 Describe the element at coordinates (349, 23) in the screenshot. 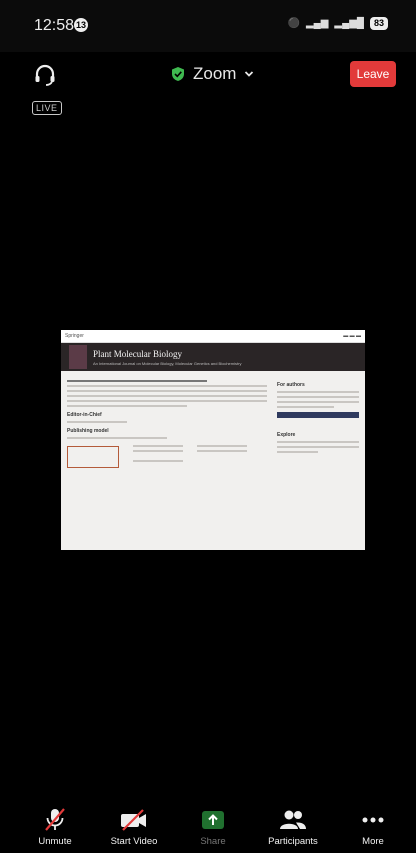

I see `wifi-icon: ▂▄▆█` at that location.